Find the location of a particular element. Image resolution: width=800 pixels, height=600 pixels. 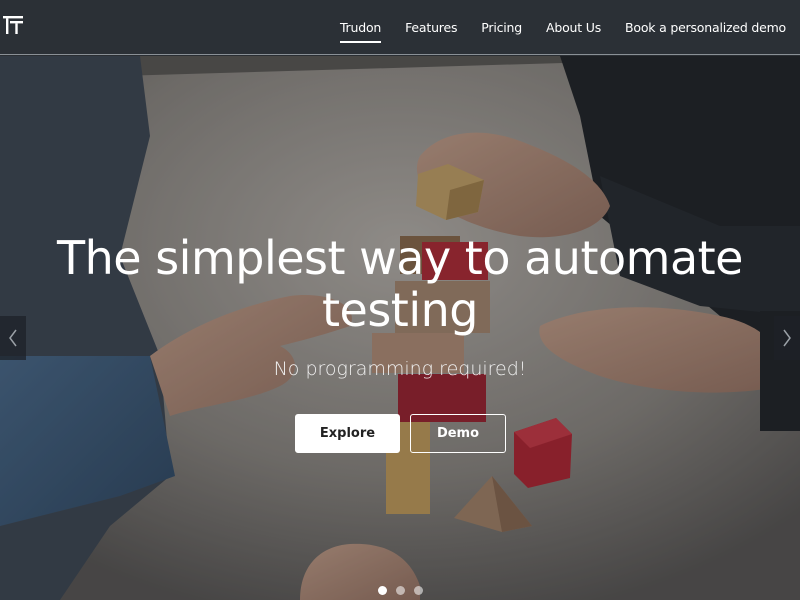

nav-link-trudon: Trudon is located at coordinates (360, 29).